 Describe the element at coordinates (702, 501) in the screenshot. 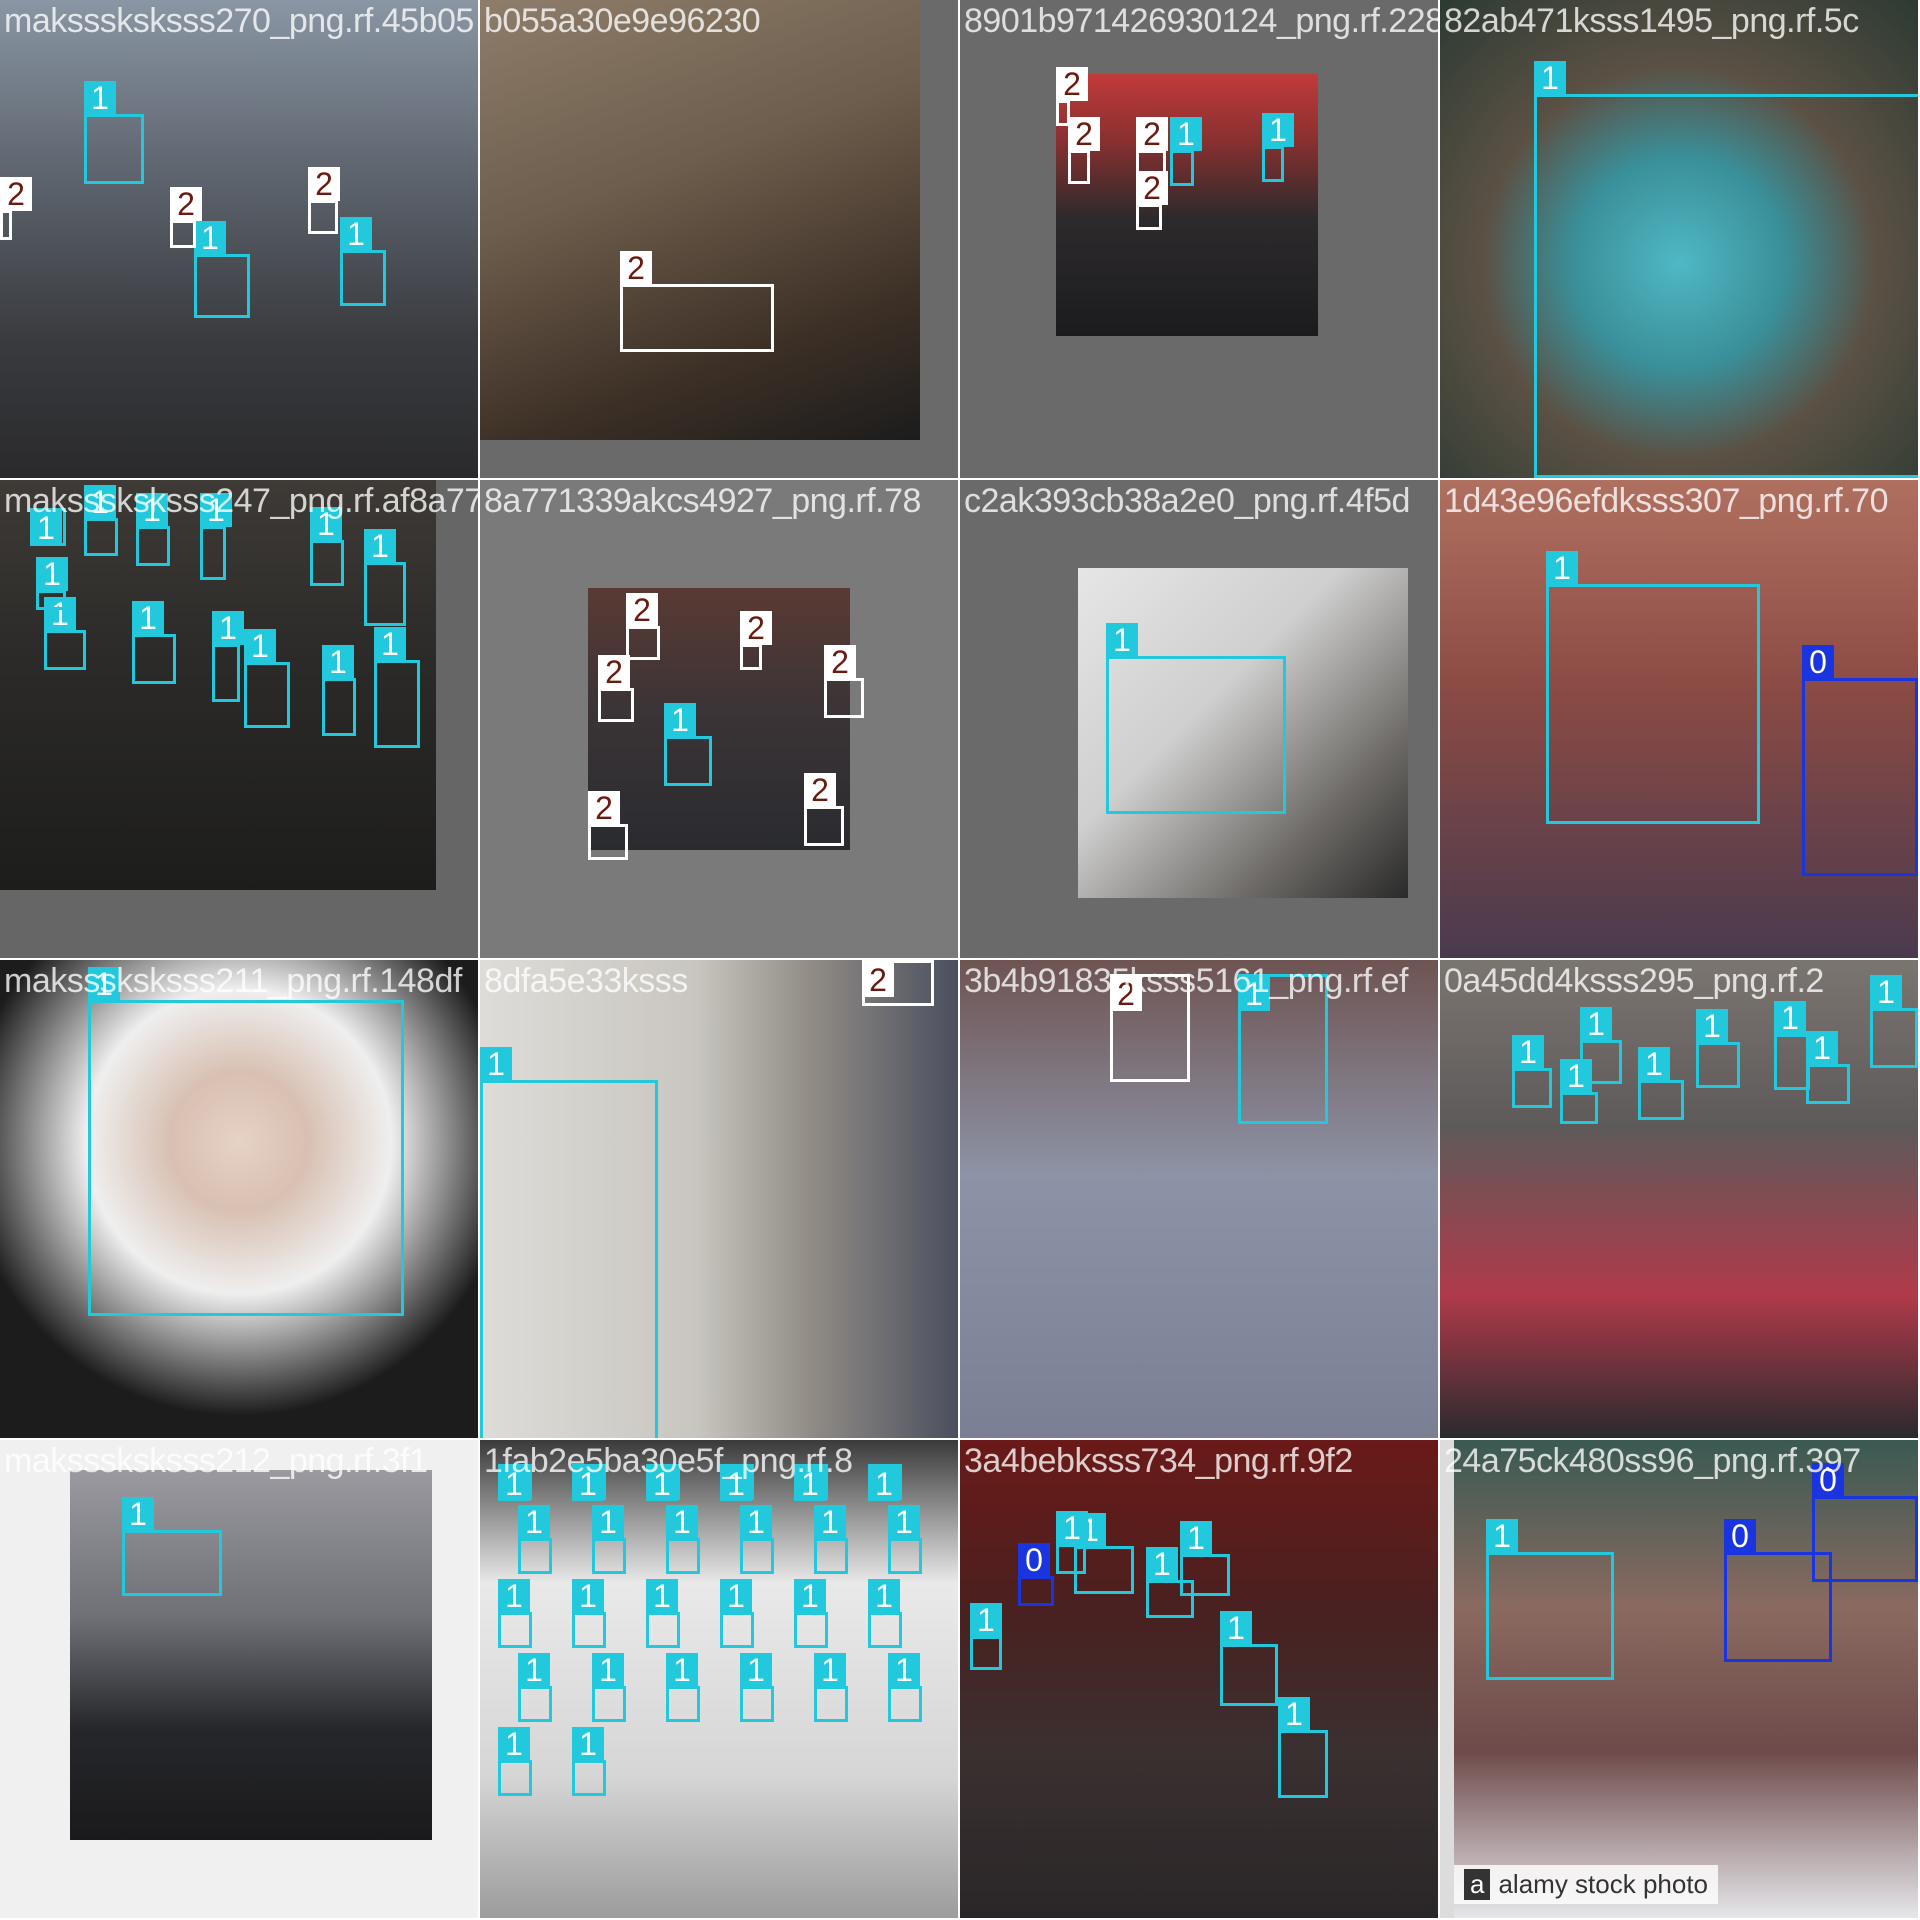

I see `tile-filename: 8a771339akcs4927_png.rf.78` at that location.